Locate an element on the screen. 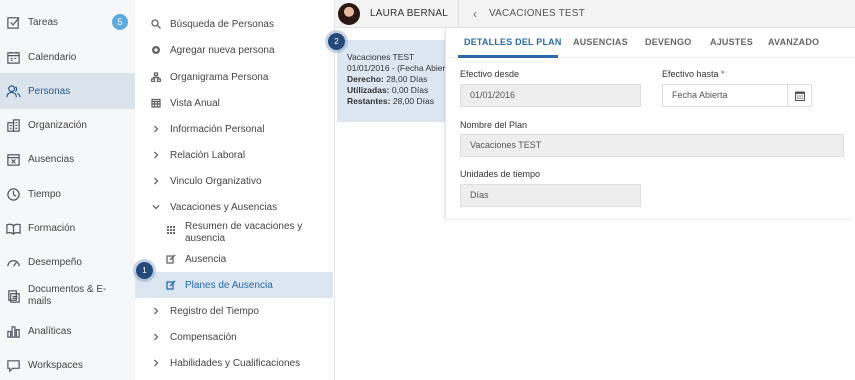 This screenshot has height=380, width=855. gauge-icon is located at coordinates (13, 262).